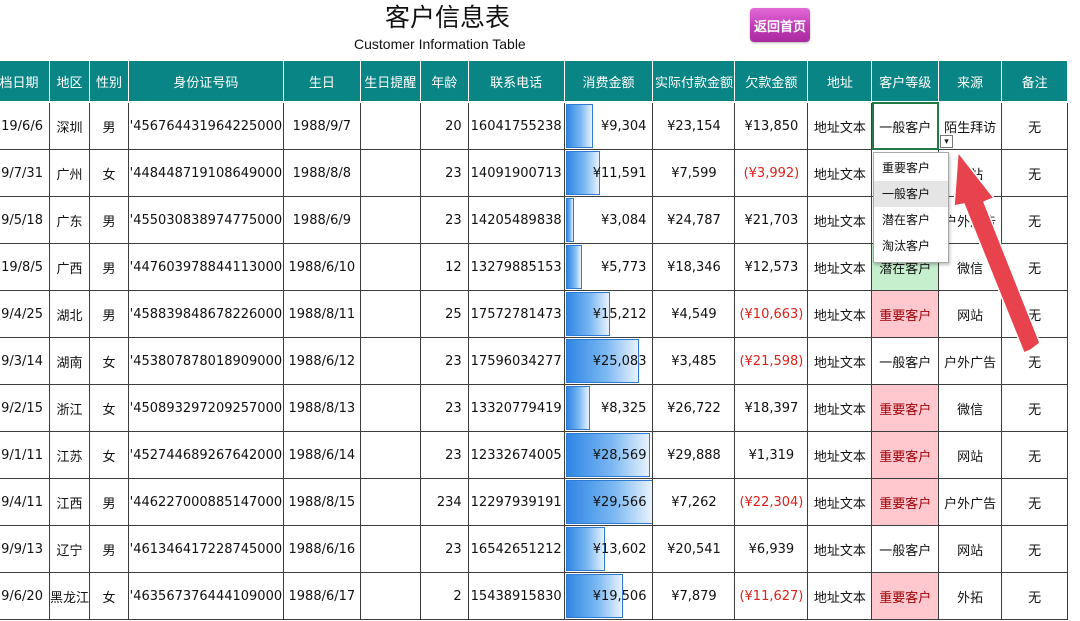  What do you see at coordinates (321, 502) in the screenshot?
I see `birthday-cell: 1988/8/15` at bounding box center [321, 502].